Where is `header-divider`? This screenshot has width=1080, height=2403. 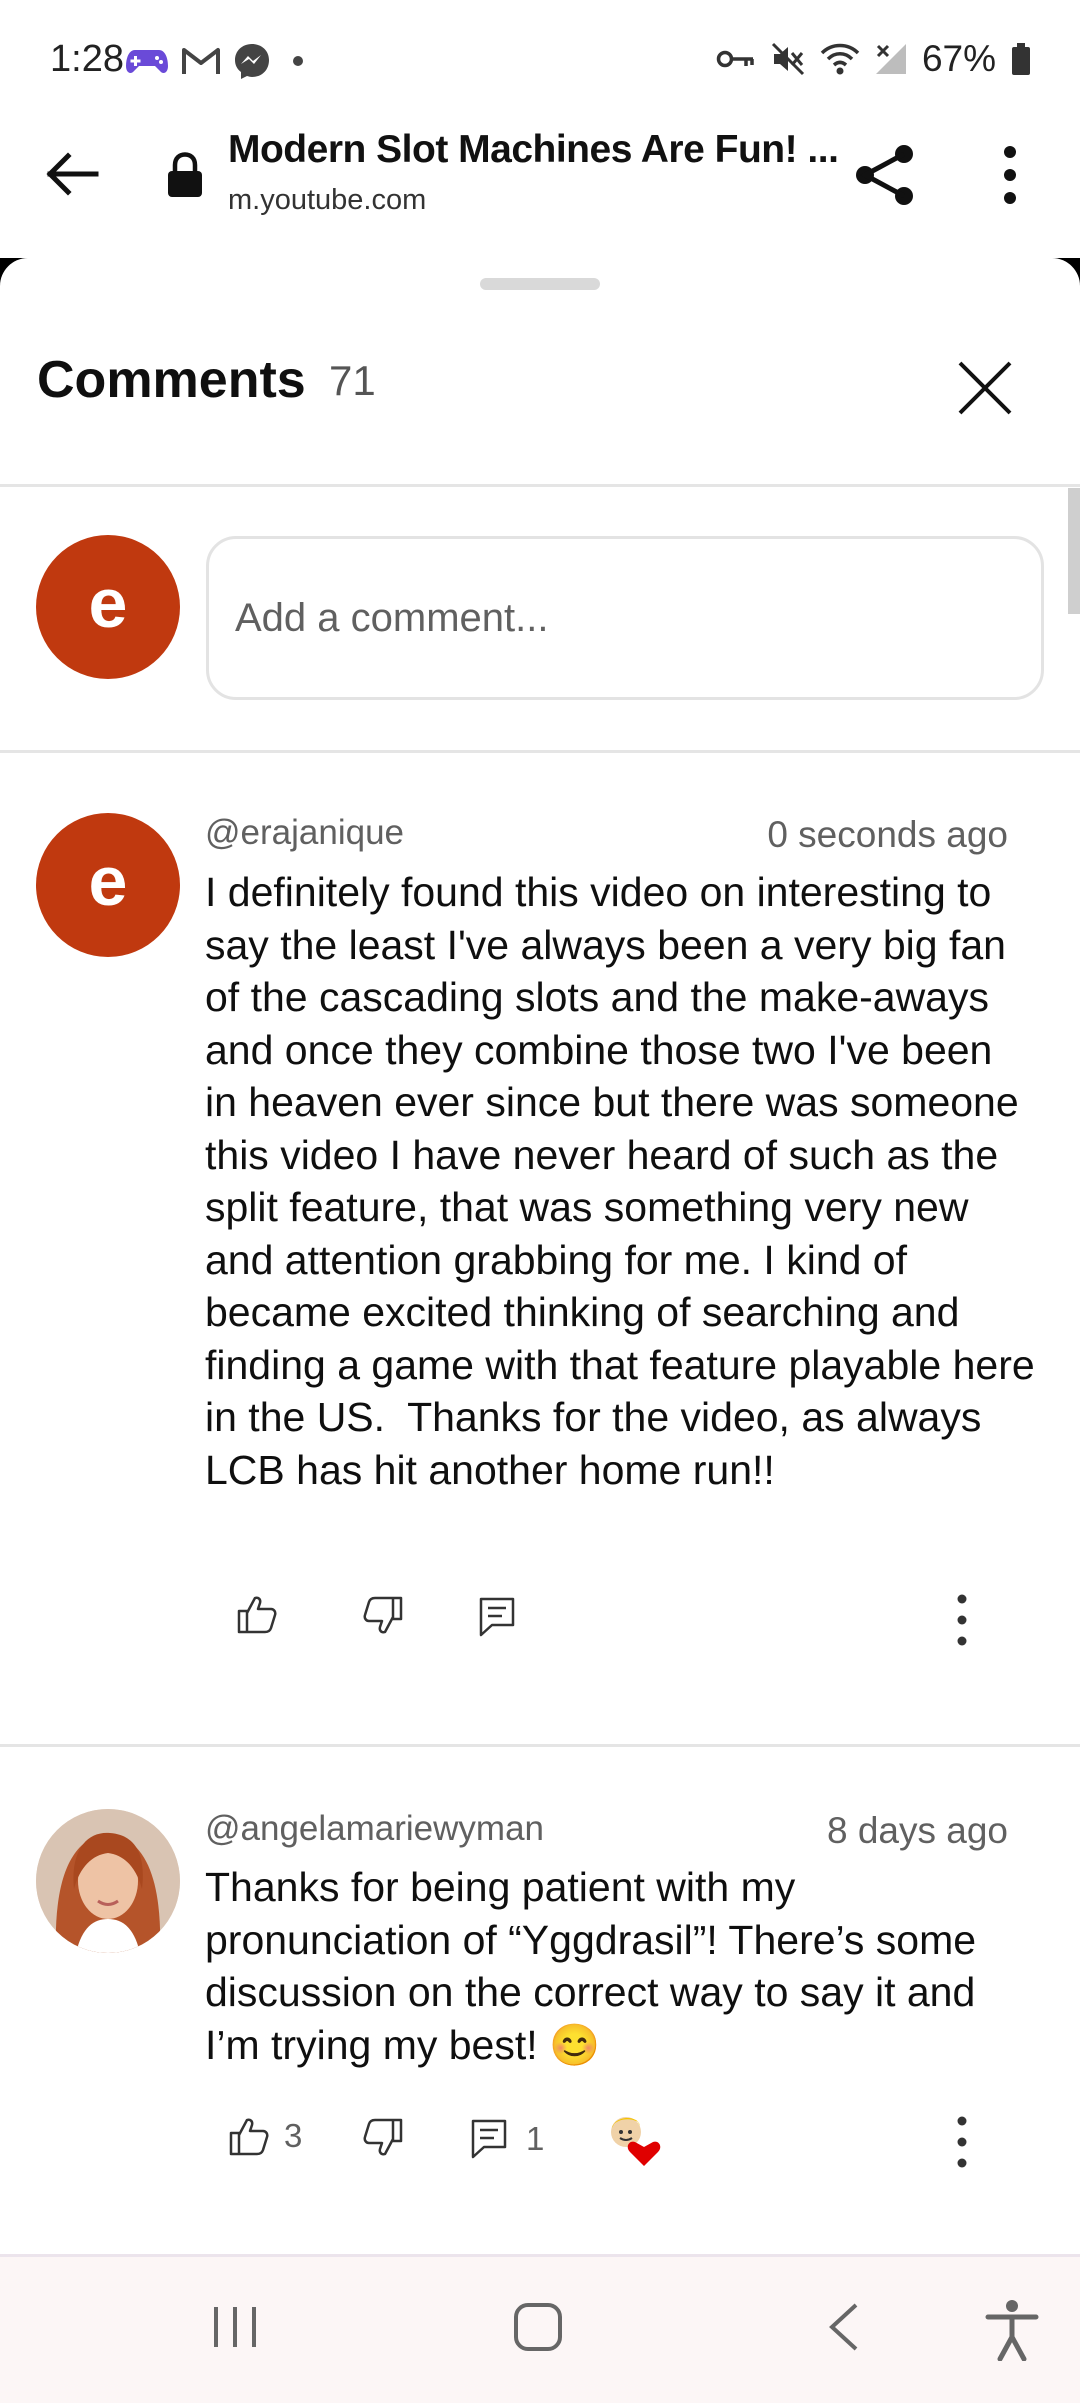
header-divider is located at coordinates (540, 485).